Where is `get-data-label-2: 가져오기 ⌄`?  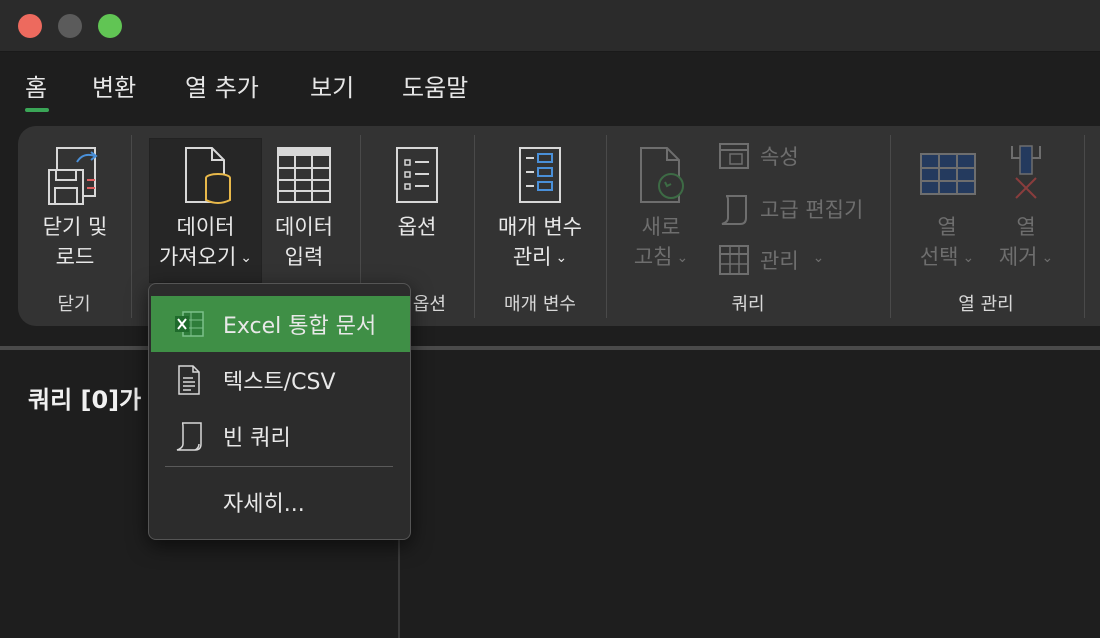
get-data-label-2: 가져오기 ⌄ is located at coordinates (205, 258).